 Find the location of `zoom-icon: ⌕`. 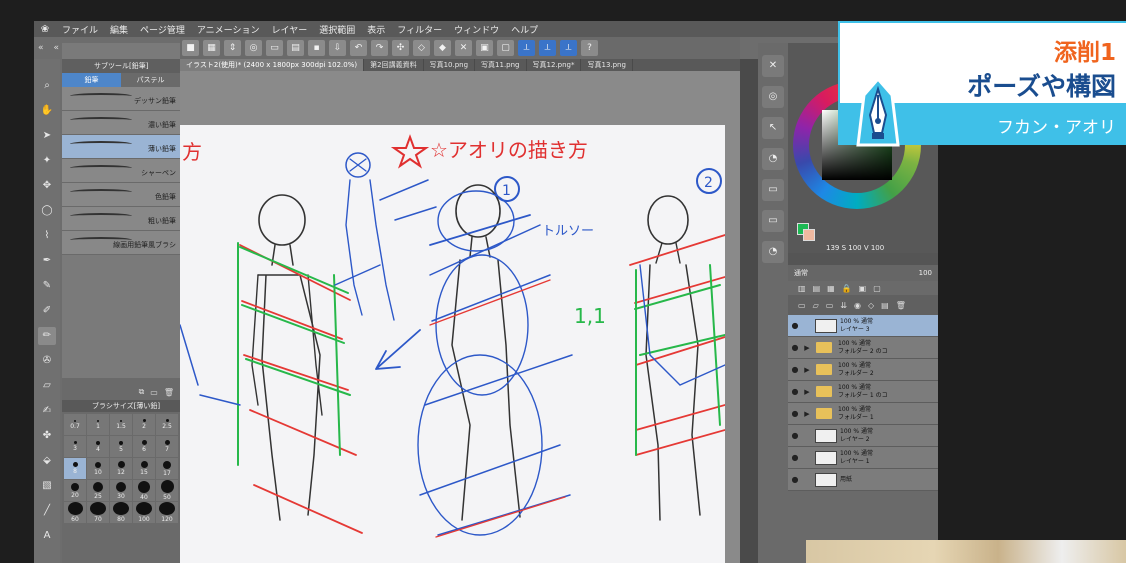

zoom-icon: ⌕ is located at coordinates (47, 86).